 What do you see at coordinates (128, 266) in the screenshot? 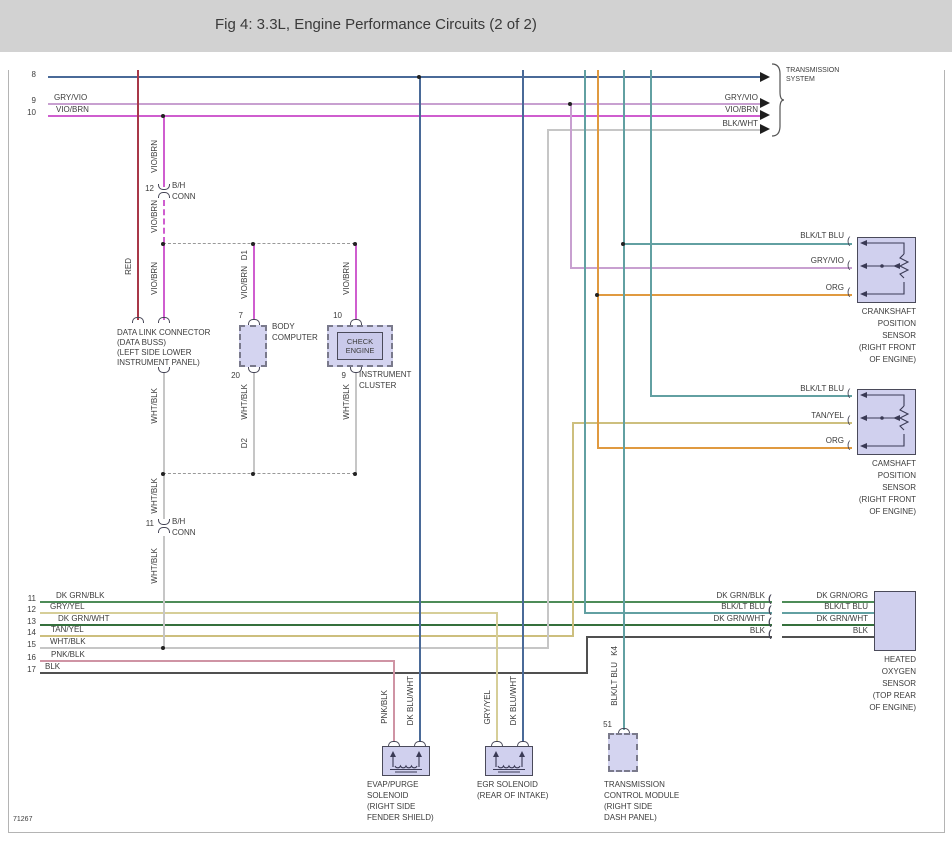
I see `wire-label: RED` at bounding box center [128, 266].